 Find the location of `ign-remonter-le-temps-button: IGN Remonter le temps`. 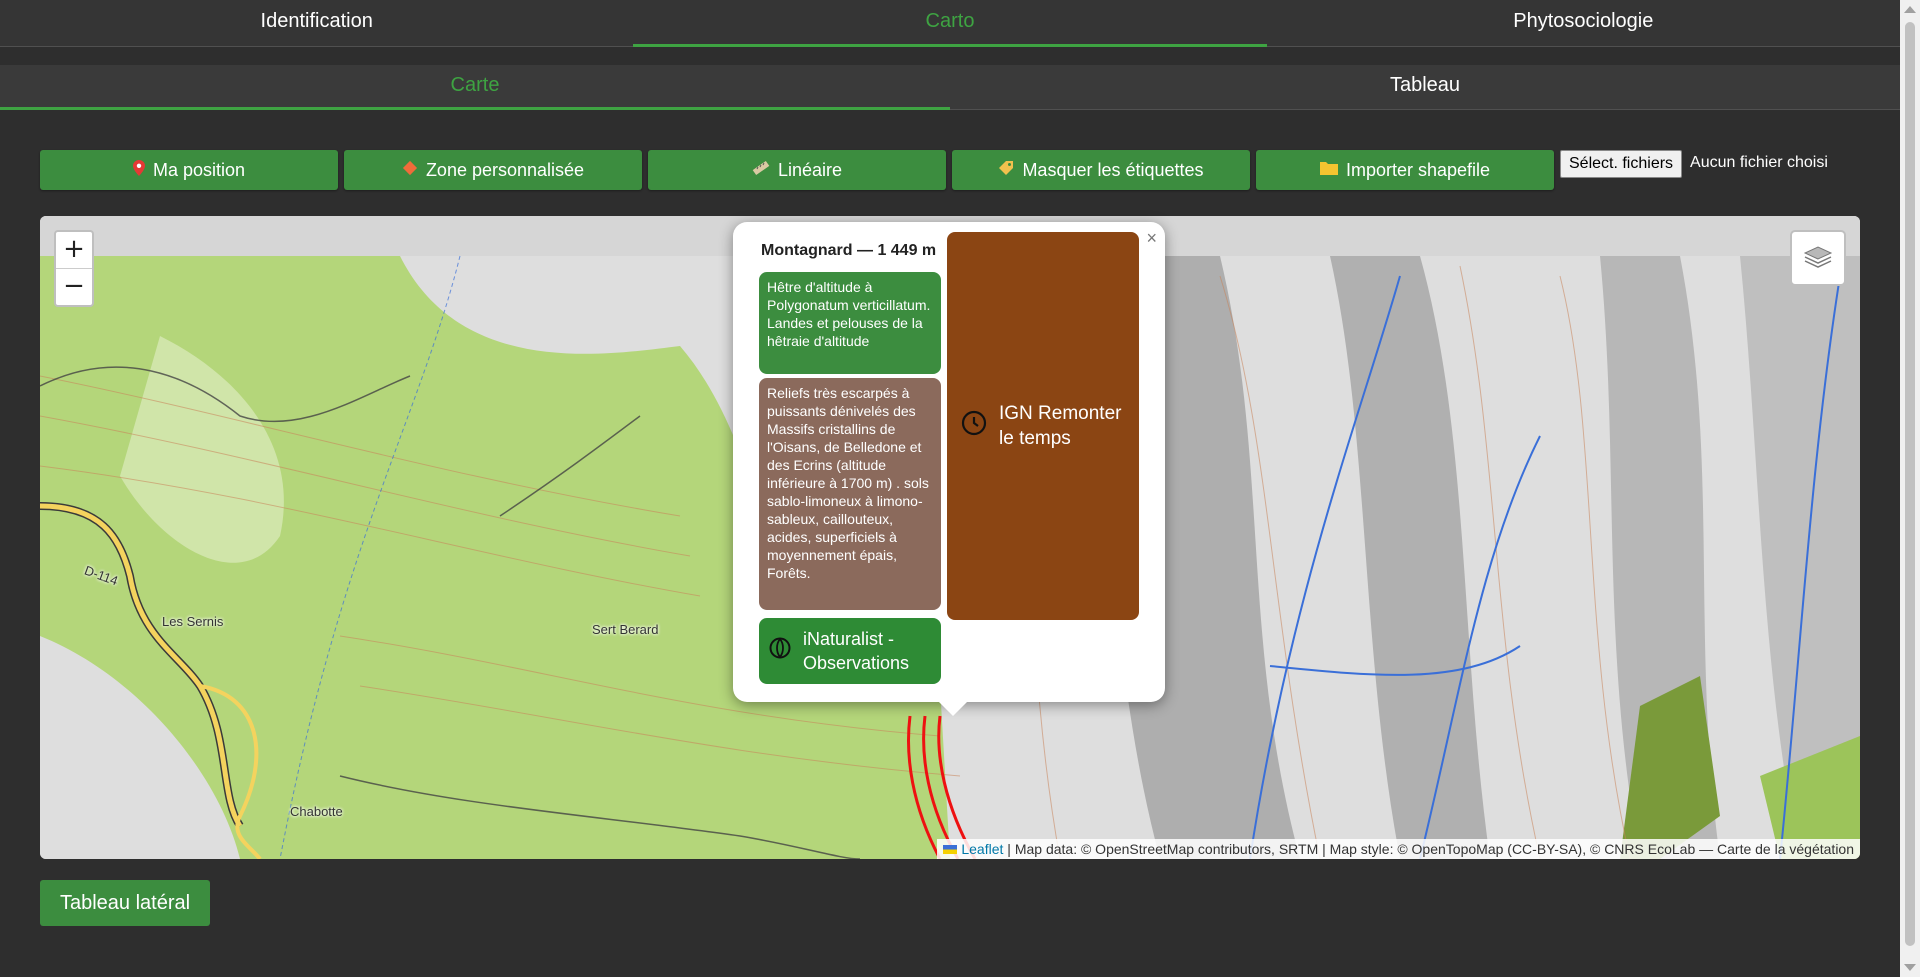

ign-remonter-le-temps-button: IGN Remonter le temps is located at coordinates (1043, 426).